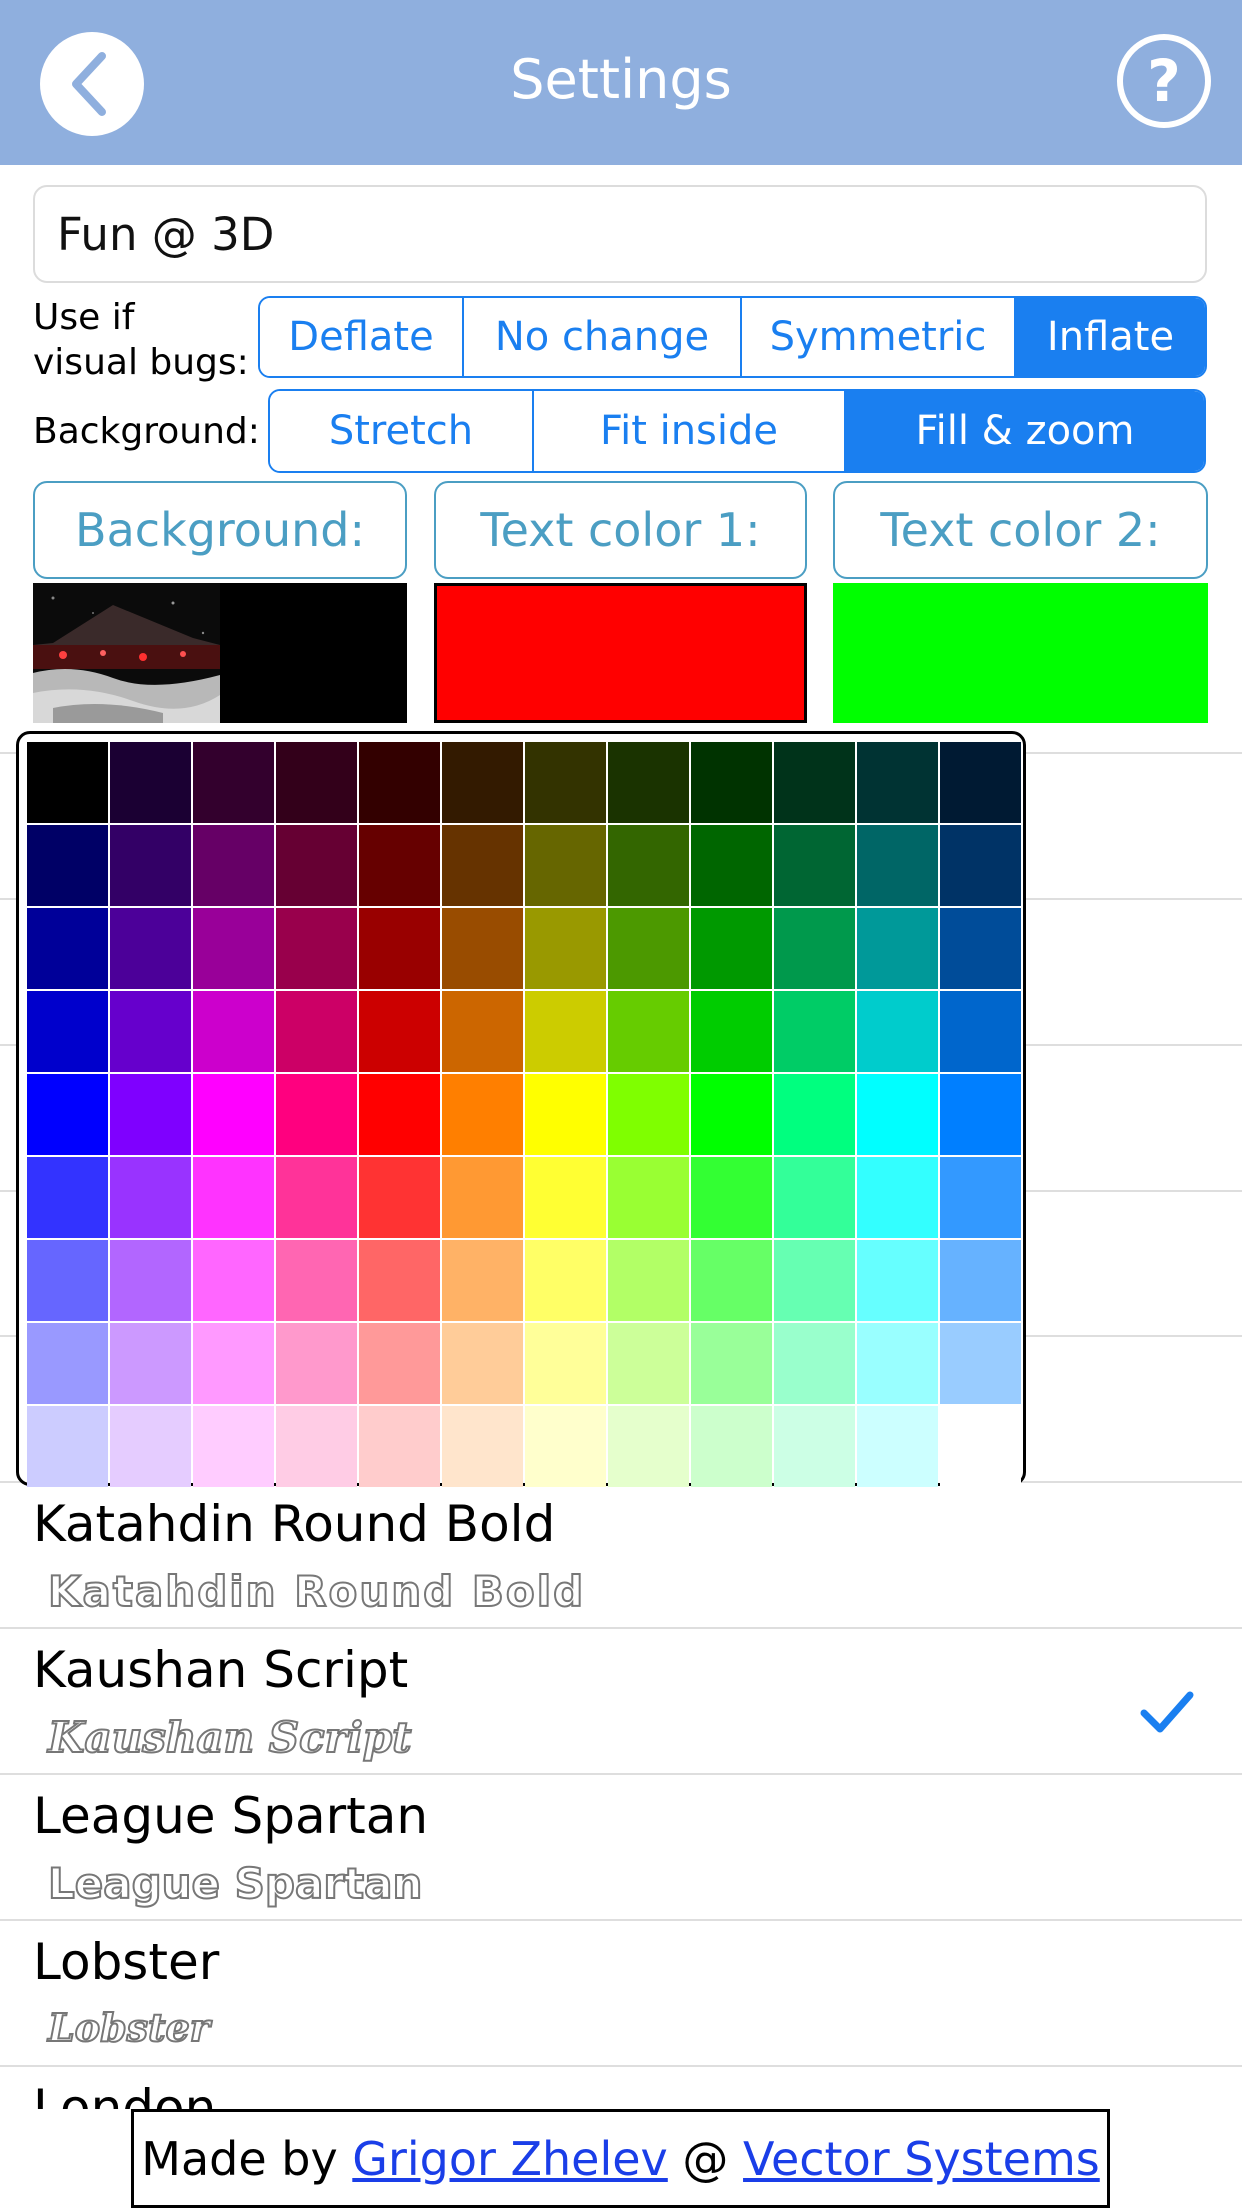 Image resolution: width=1242 pixels, height=2208 pixels. I want to click on font-row-katahdin-round-bold: Katahdin Round Bold Katahdin Round Bold, so click(621, 1555).